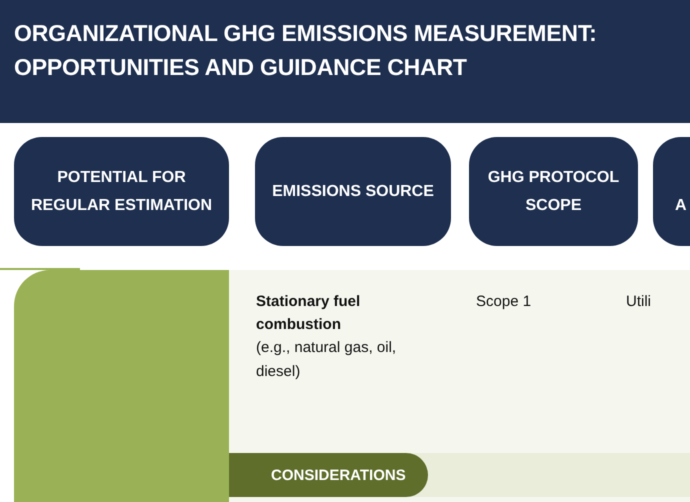  I want to click on source-title: Stationary fuel combustion, so click(309, 313).